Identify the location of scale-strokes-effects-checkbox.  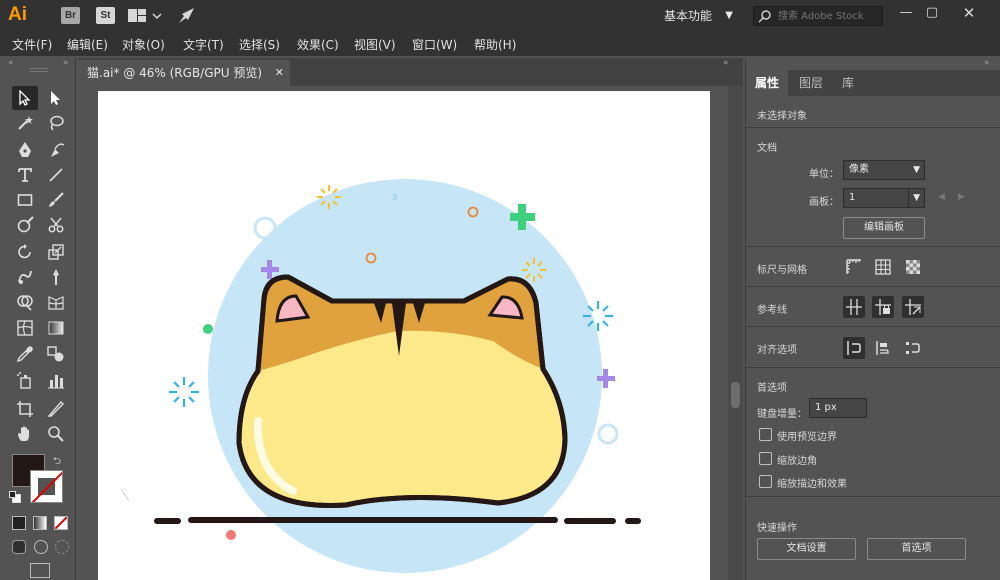
(765, 481).